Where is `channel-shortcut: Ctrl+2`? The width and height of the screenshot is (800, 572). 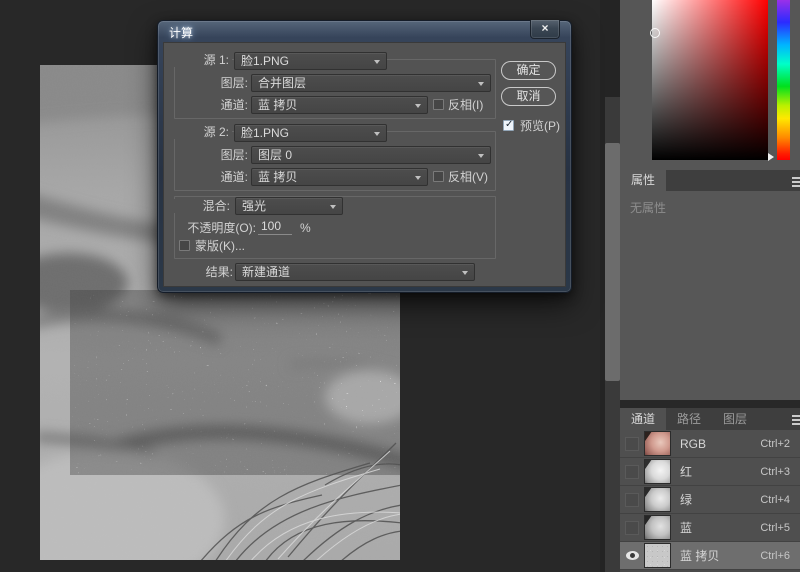
channel-shortcut: Ctrl+2 is located at coordinates (775, 443).